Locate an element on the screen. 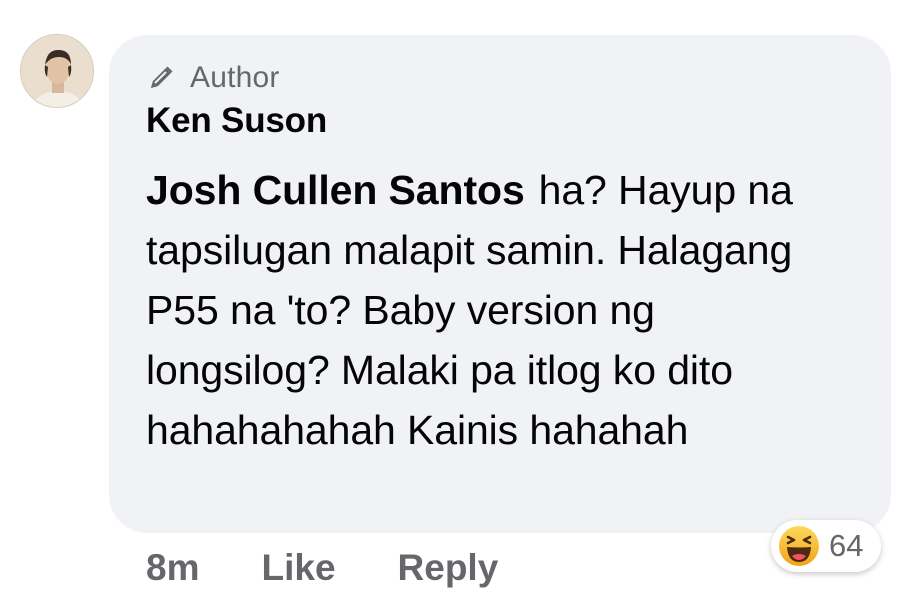  avatar is located at coordinates (57, 71).